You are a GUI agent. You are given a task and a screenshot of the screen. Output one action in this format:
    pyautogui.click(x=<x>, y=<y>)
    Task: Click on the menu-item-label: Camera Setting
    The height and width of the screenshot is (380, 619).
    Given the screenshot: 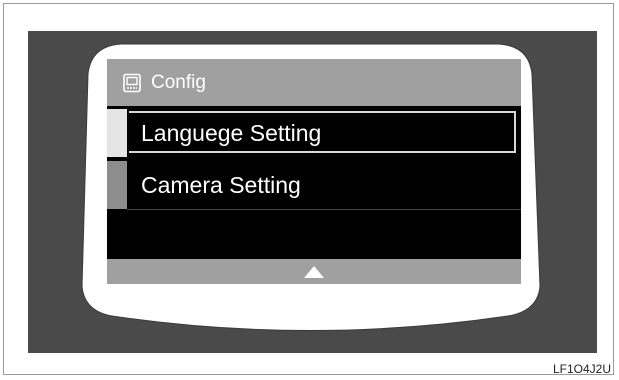 What is the action you would take?
    pyautogui.click(x=221, y=184)
    